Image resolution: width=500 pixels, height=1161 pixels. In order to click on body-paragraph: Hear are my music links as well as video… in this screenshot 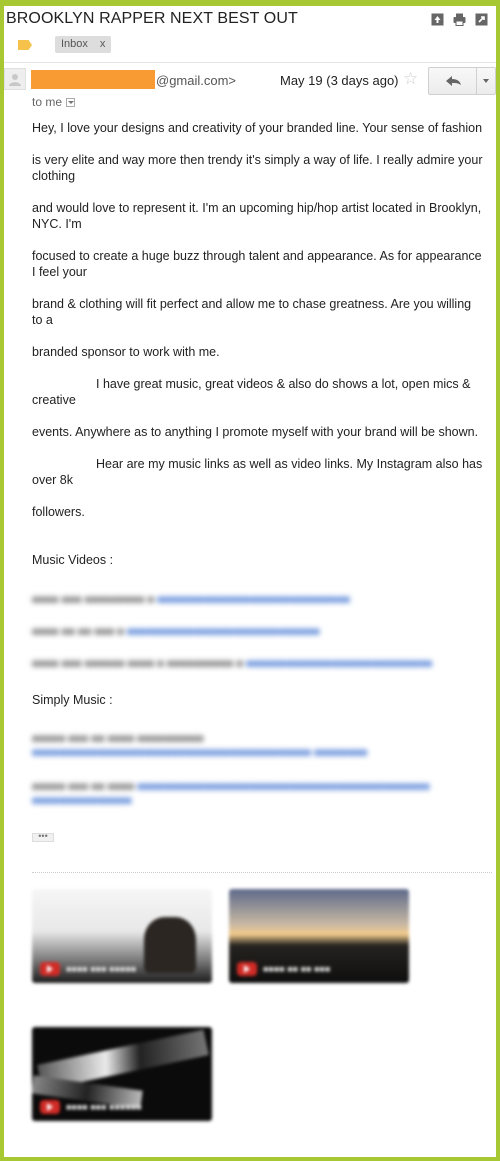, I will do `click(258, 472)`.